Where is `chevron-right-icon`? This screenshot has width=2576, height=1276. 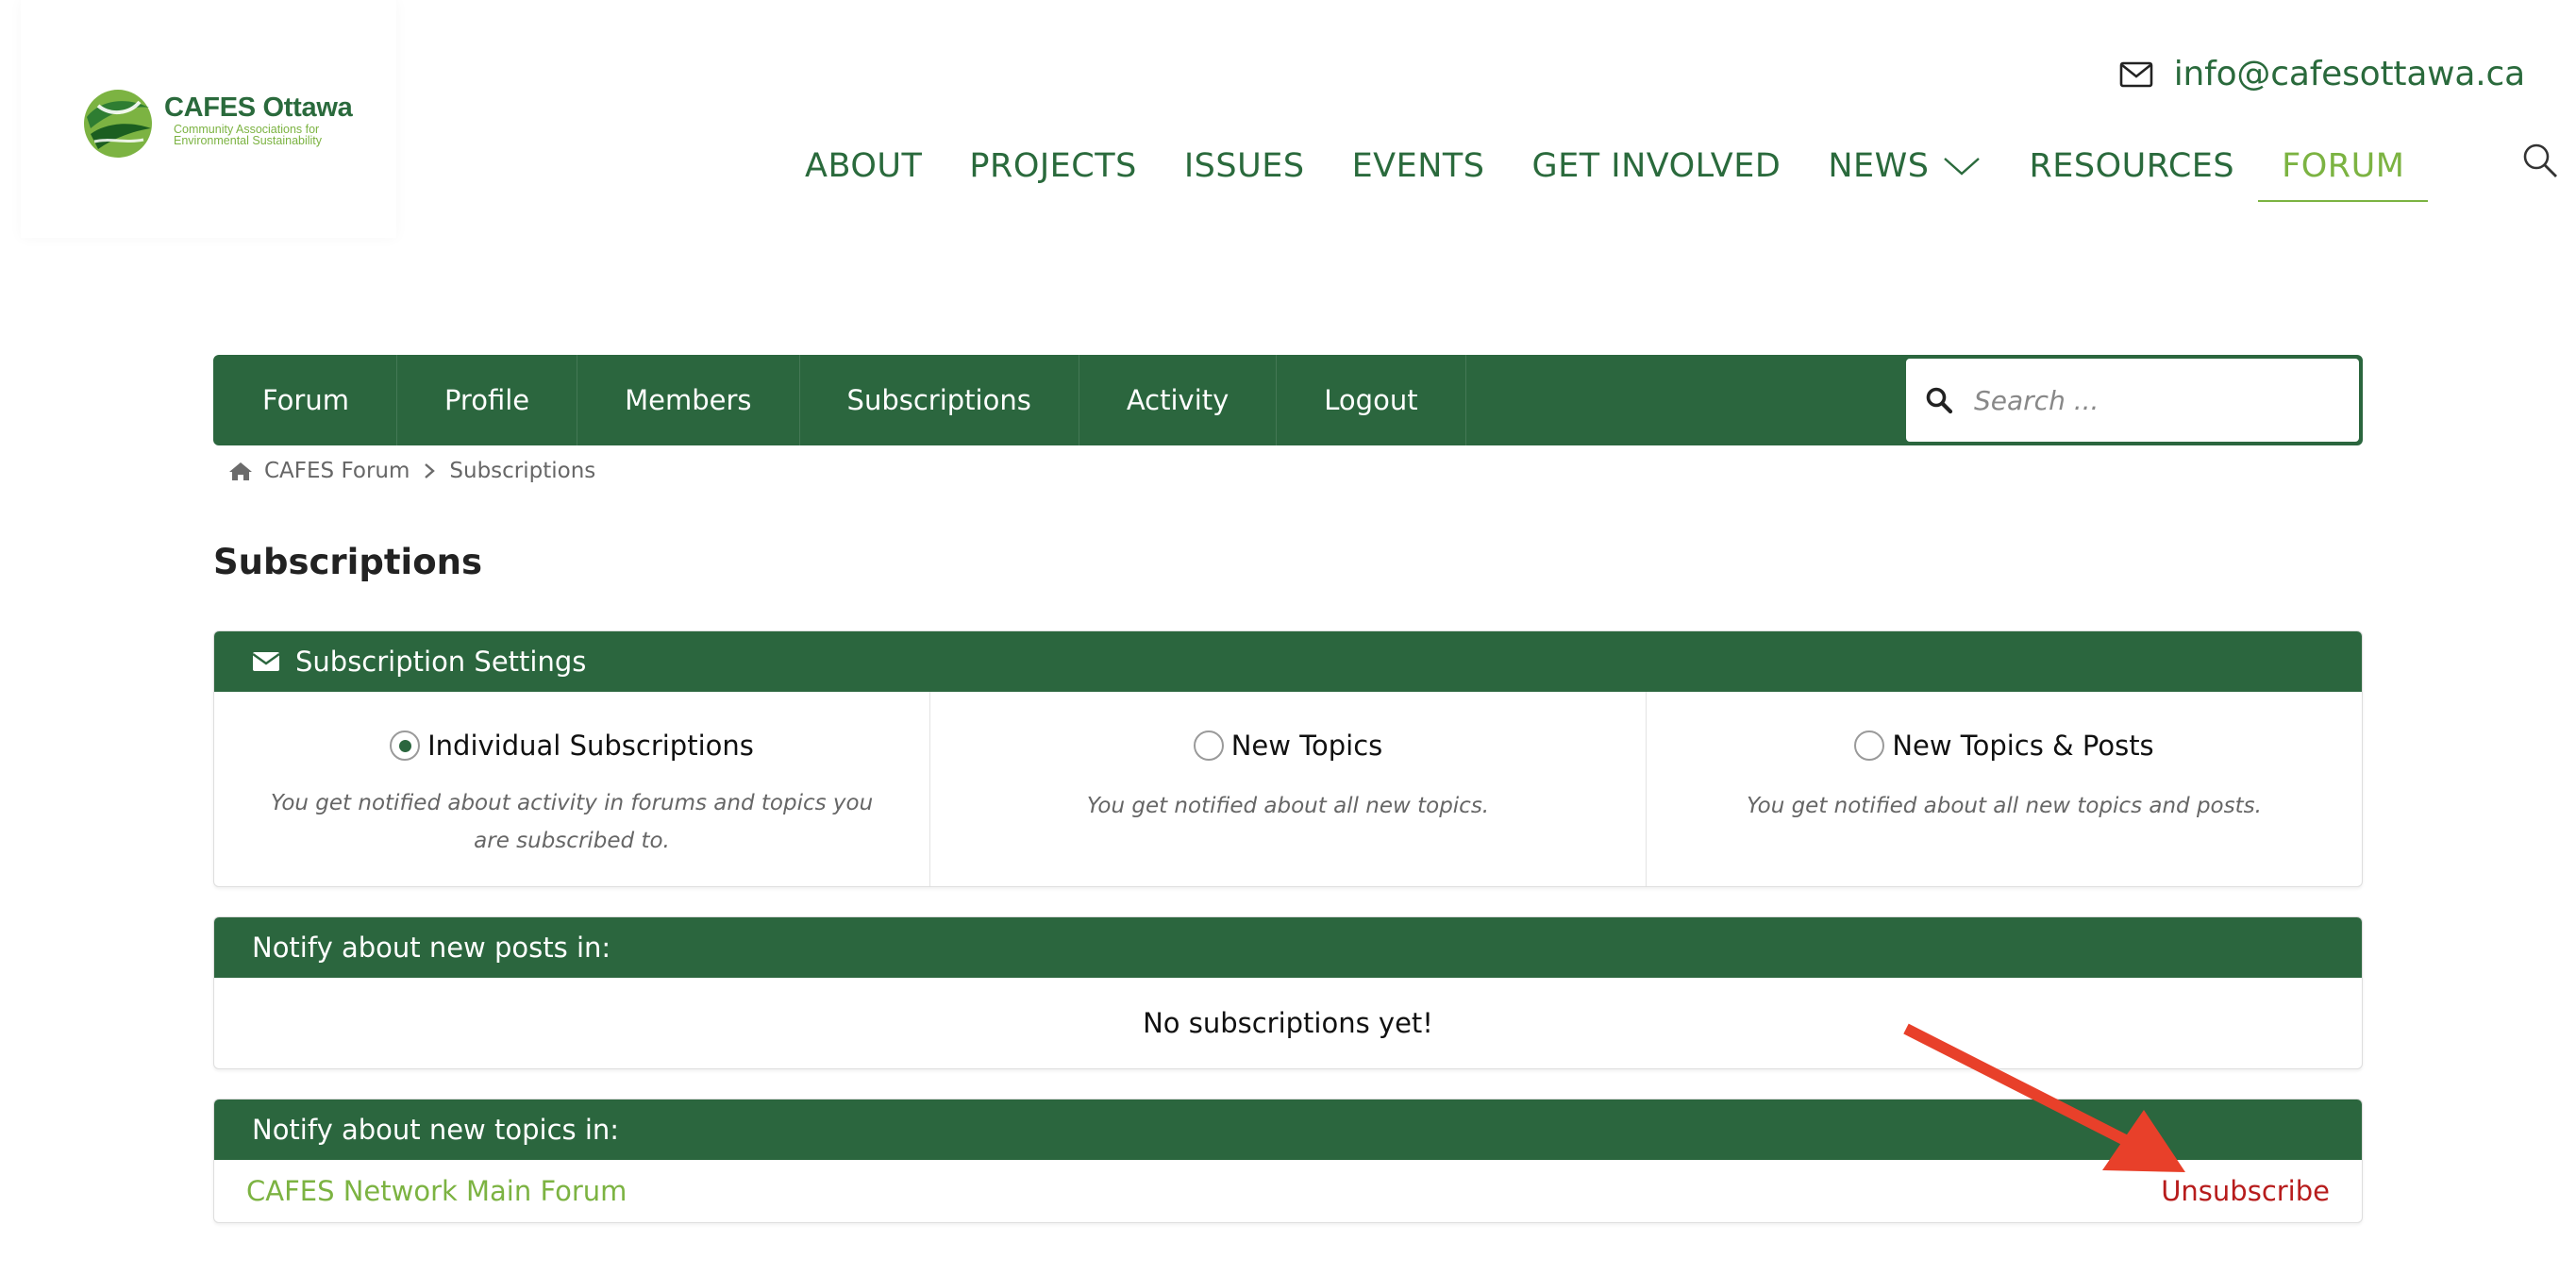
chevron-right-icon is located at coordinates (430, 470).